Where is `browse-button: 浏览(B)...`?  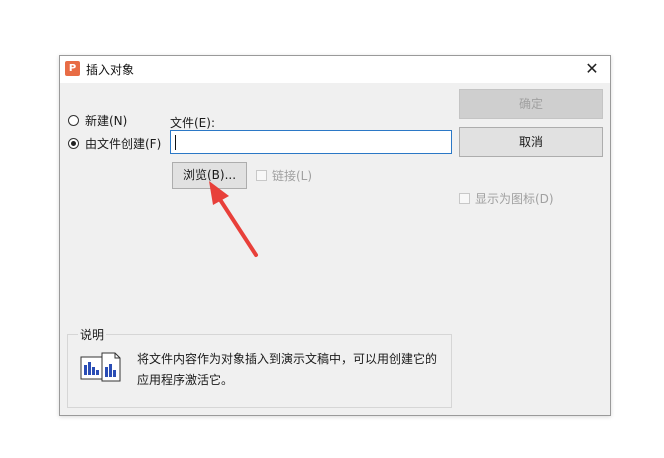
browse-button: 浏览(B)... is located at coordinates (209, 175).